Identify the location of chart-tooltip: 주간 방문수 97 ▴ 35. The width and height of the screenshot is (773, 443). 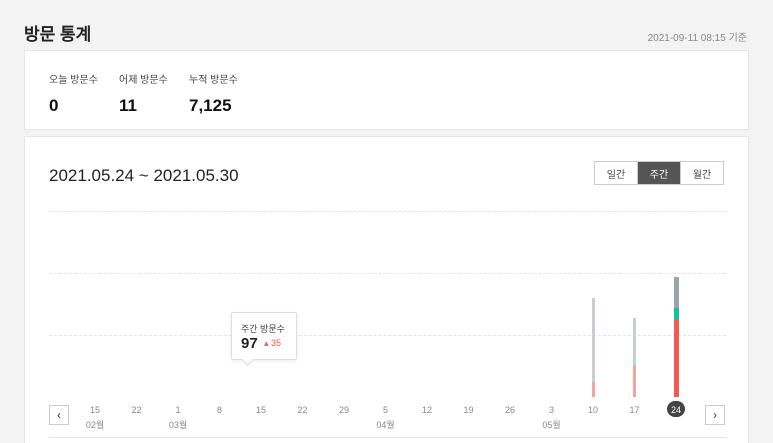
(264, 336).